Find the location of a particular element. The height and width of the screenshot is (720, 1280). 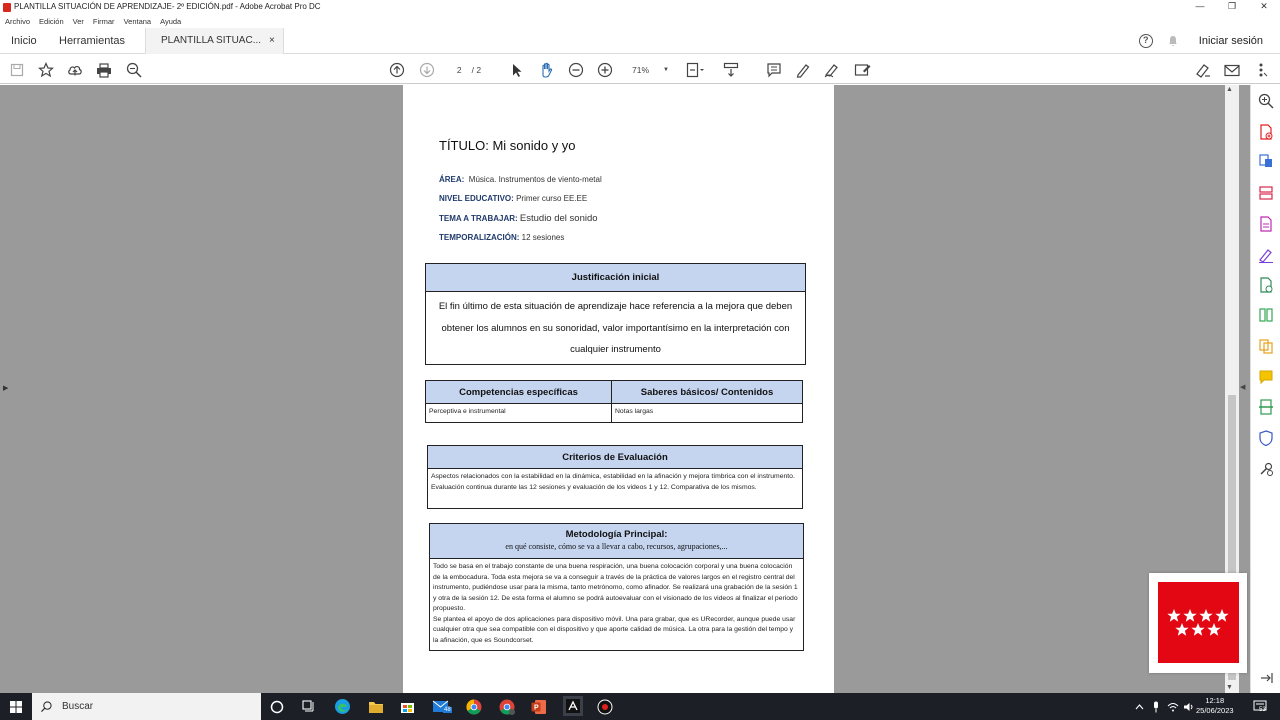

acrobat-taskbar-icon is located at coordinates (573, 706).